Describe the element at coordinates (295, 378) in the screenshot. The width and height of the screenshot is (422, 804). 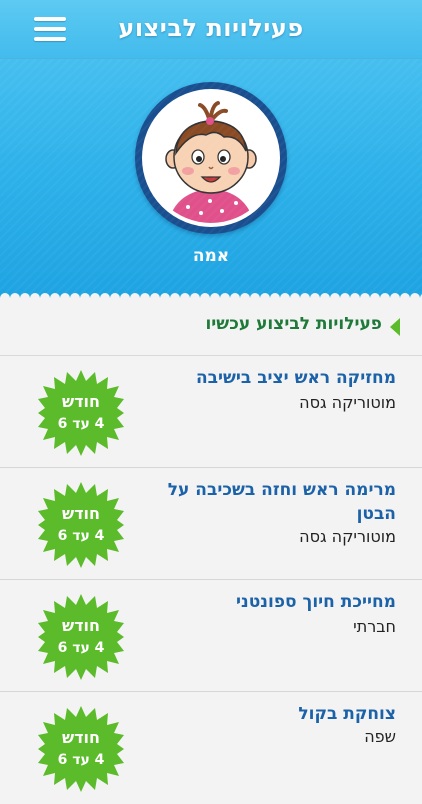
I see `activity-title: מחזיקה ראש יציב בישיבה` at that location.